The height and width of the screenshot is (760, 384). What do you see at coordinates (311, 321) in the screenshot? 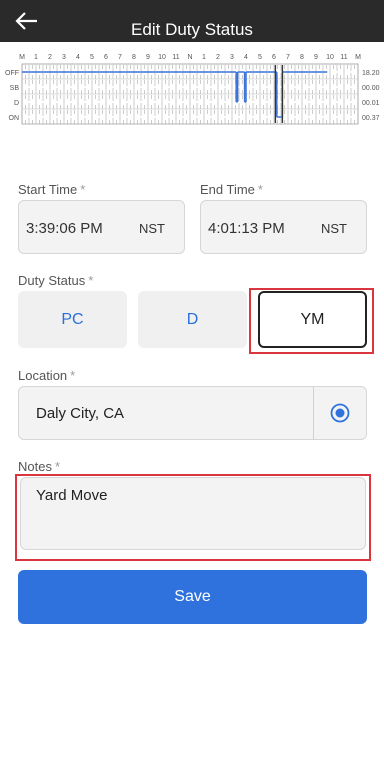
I see `ym-highlight-box` at bounding box center [311, 321].